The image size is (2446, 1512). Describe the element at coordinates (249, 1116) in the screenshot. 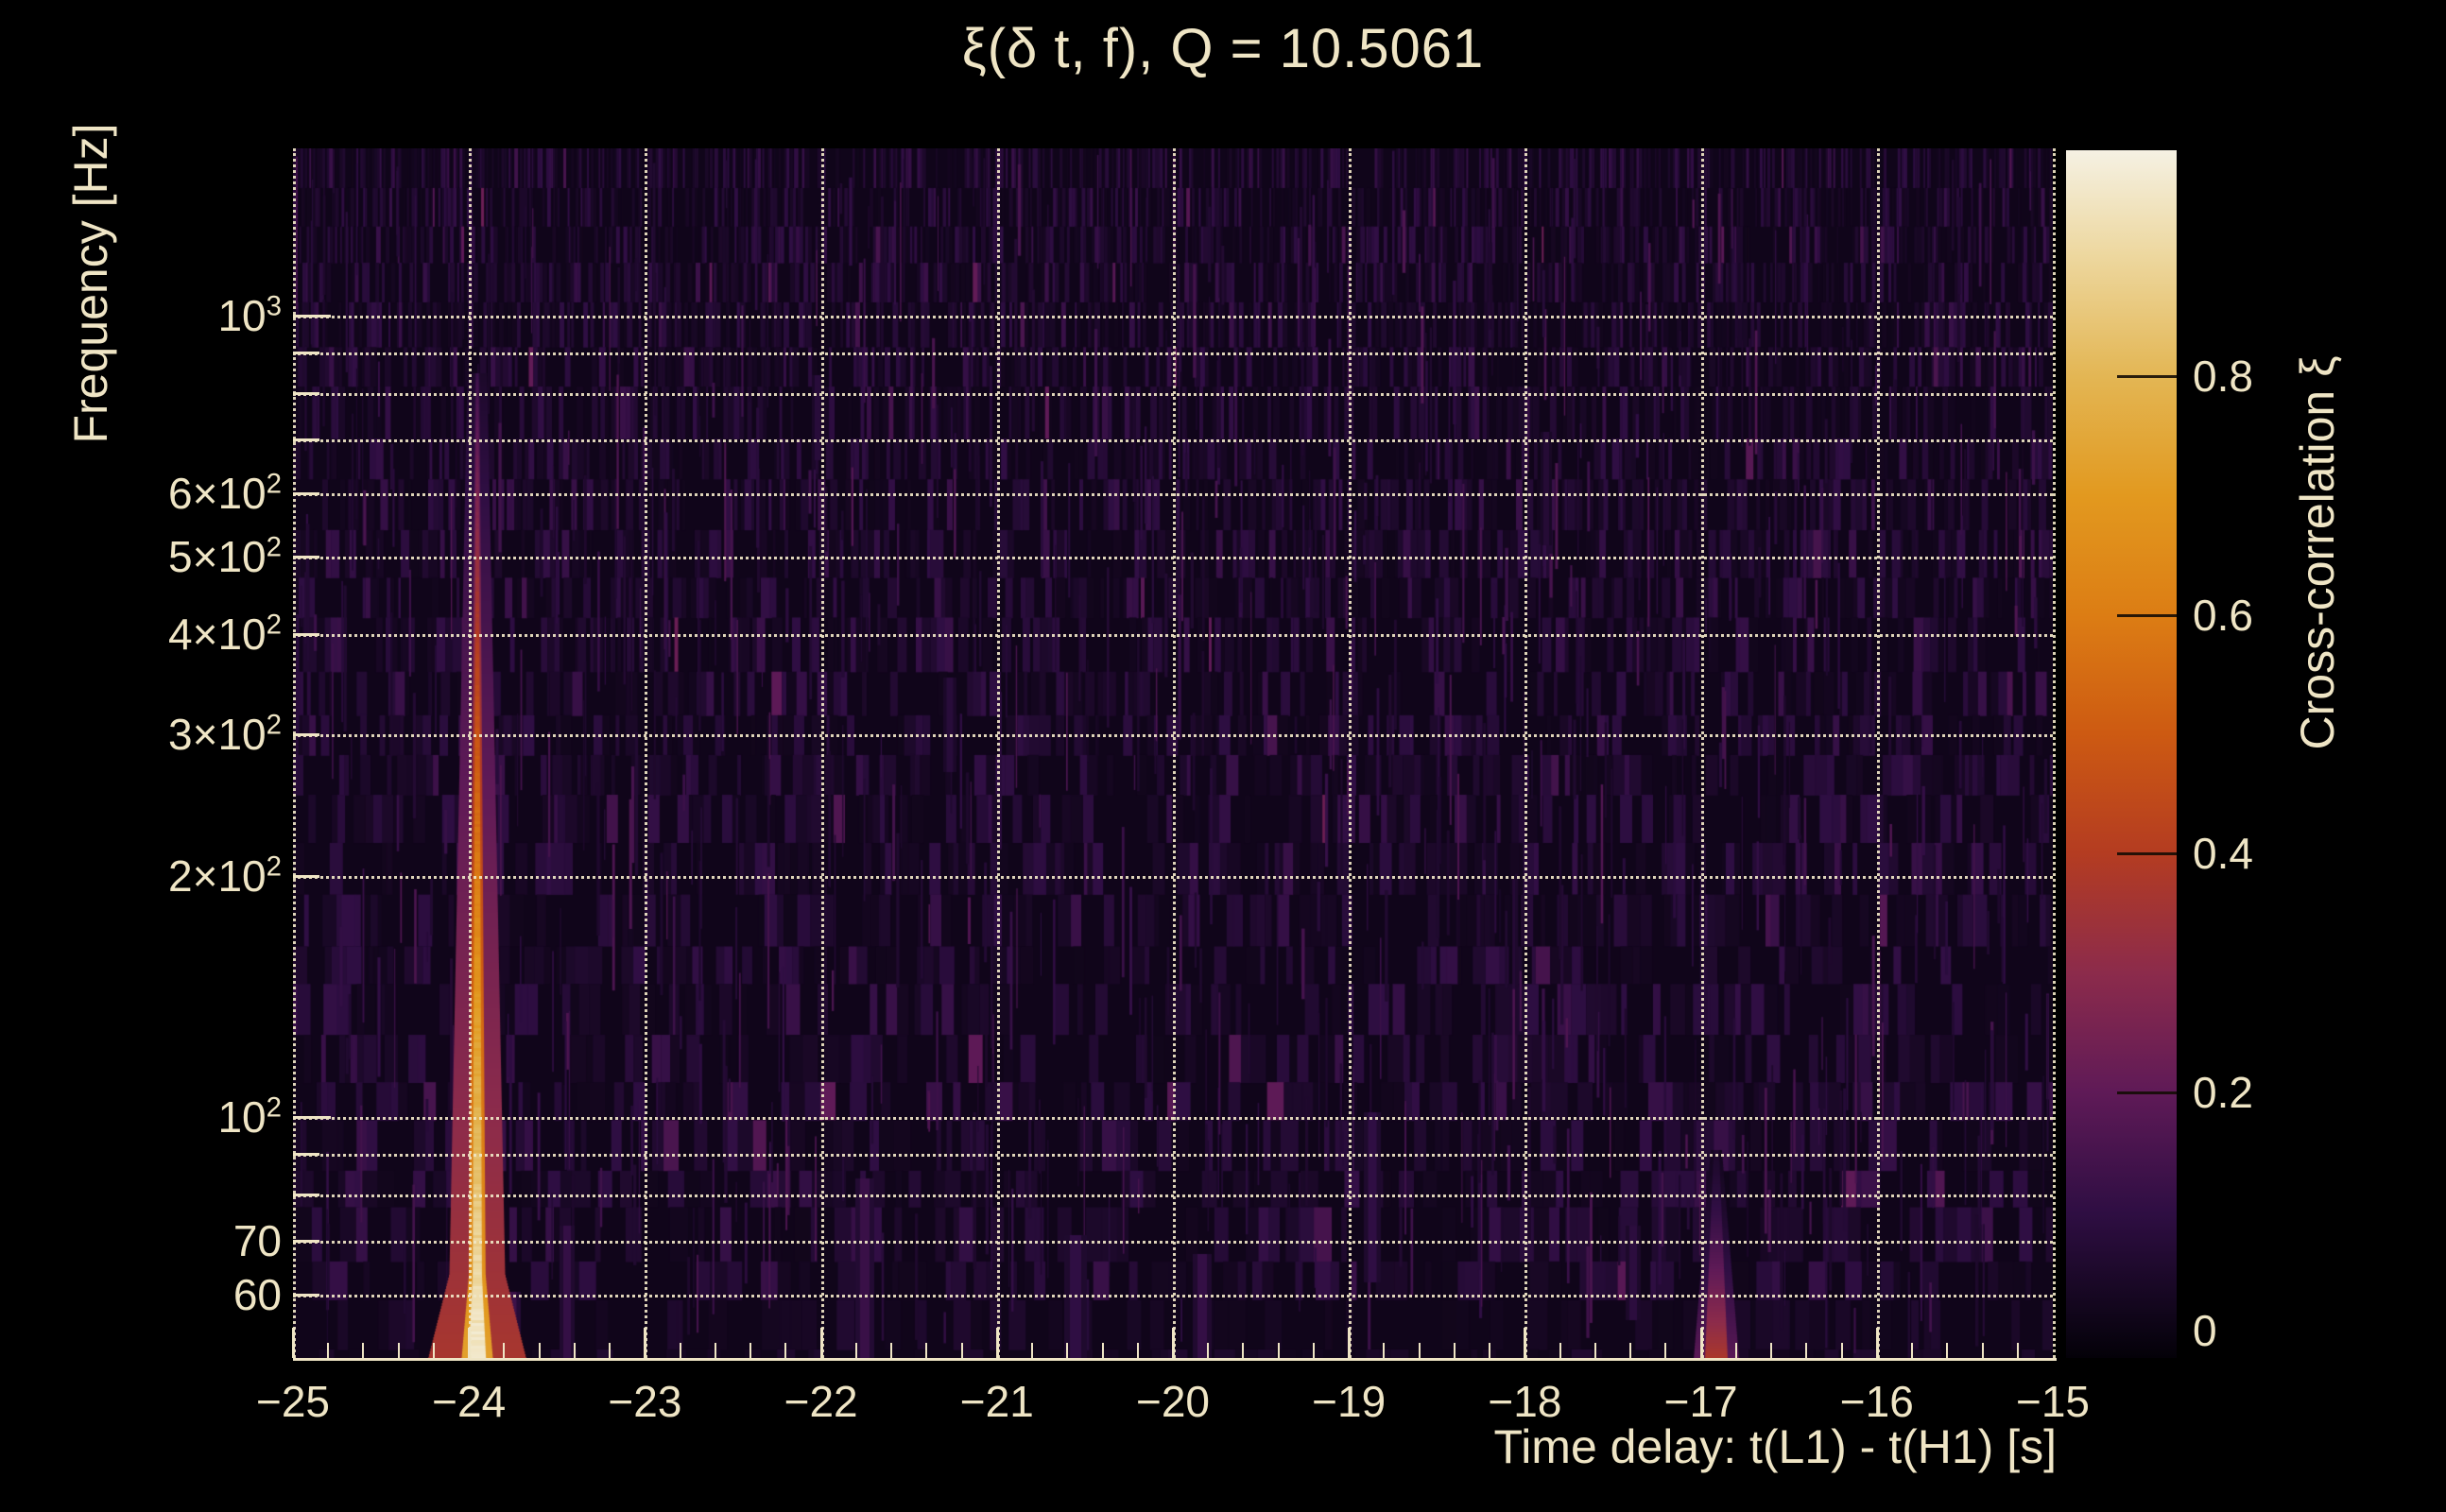

I see `y-tick-label: 102` at that location.